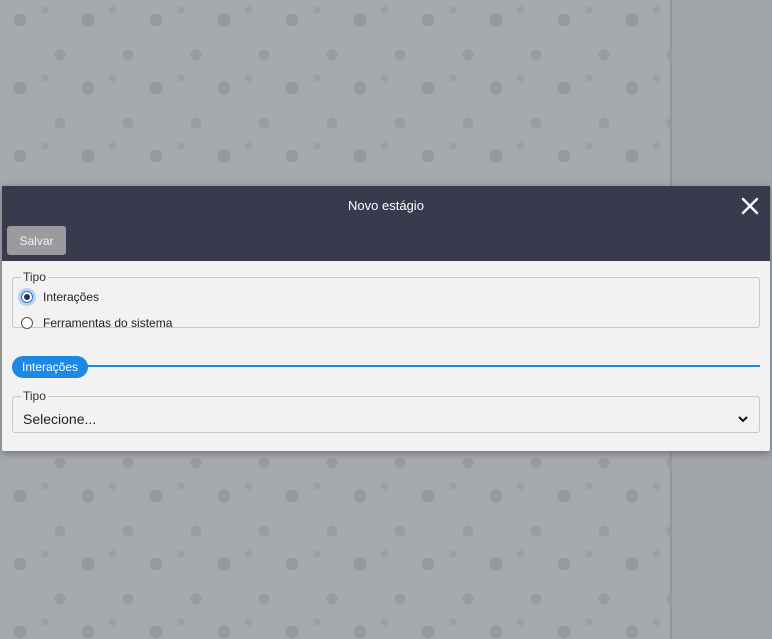 The height and width of the screenshot is (639, 772). Describe the element at coordinates (386, 300) in the screenshot. I see `tipo-radio-group: Tipo Interações Ferramentas do sistema` at that location.